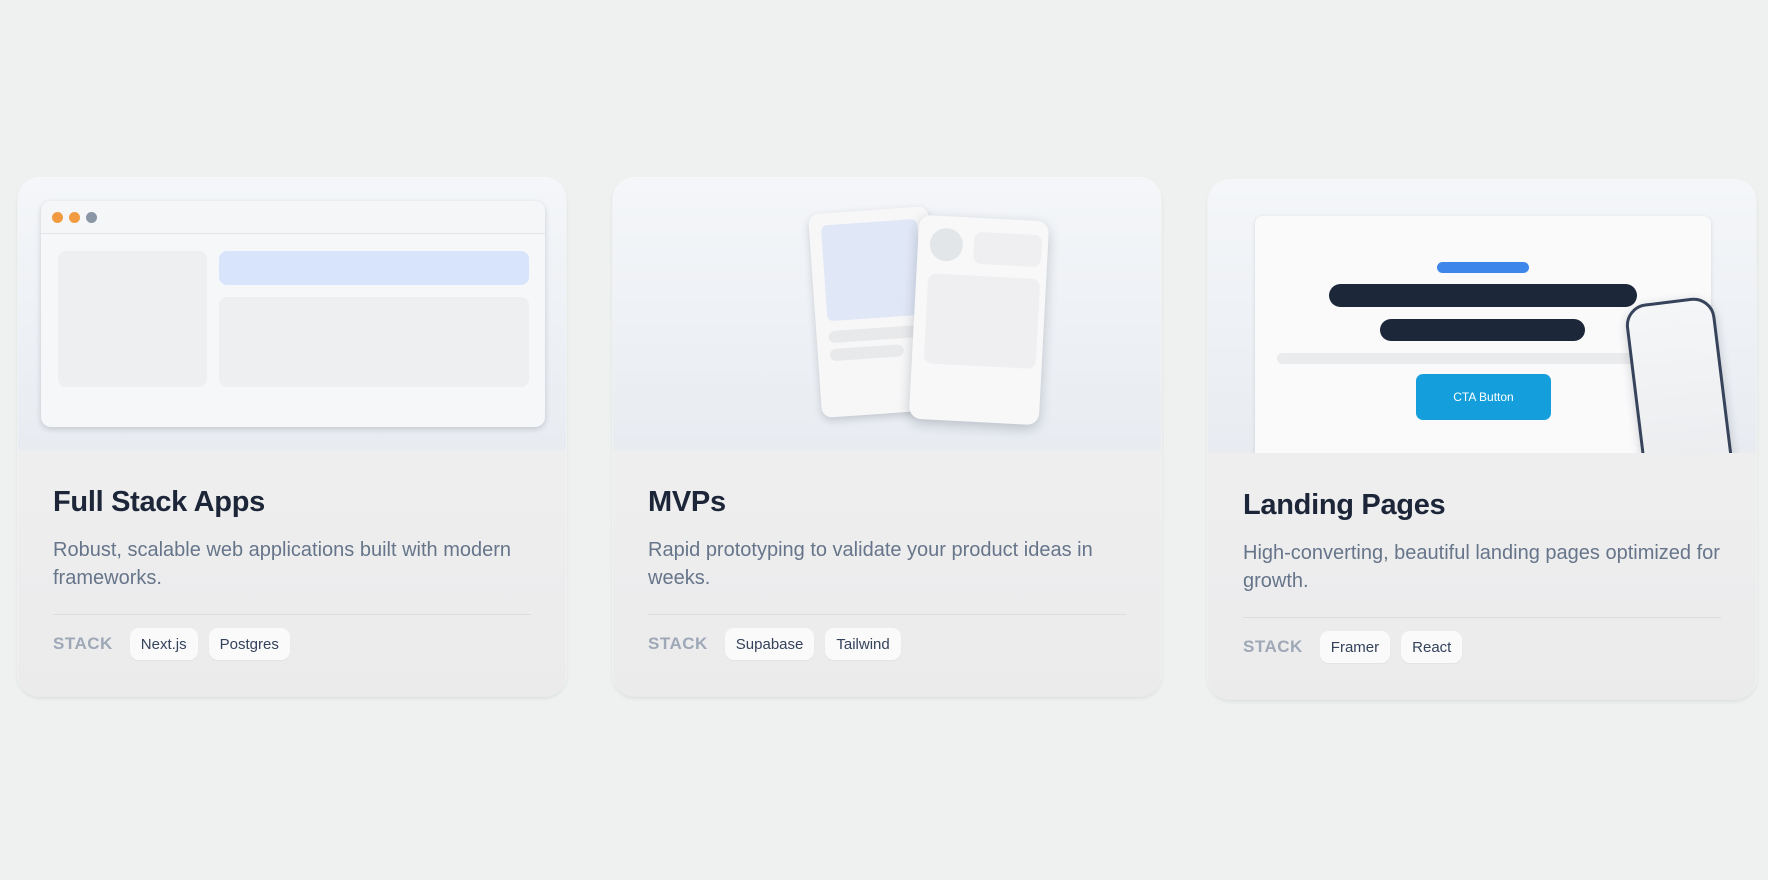  Describe the element at coordinates (872, 270) in the screenshot. I see `mockup-image-block` at that location.